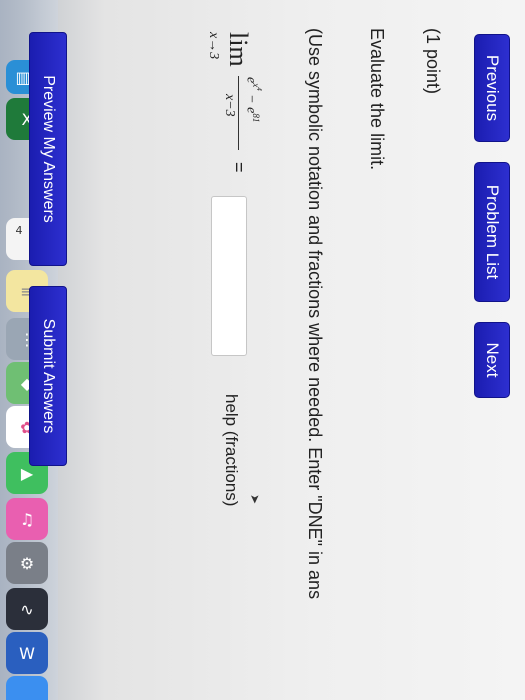  What do you see at coordinates (253, 100) in the screenshot?
I see `fraction-numerator: ex4 − e81` at bounding box center [253, 100].